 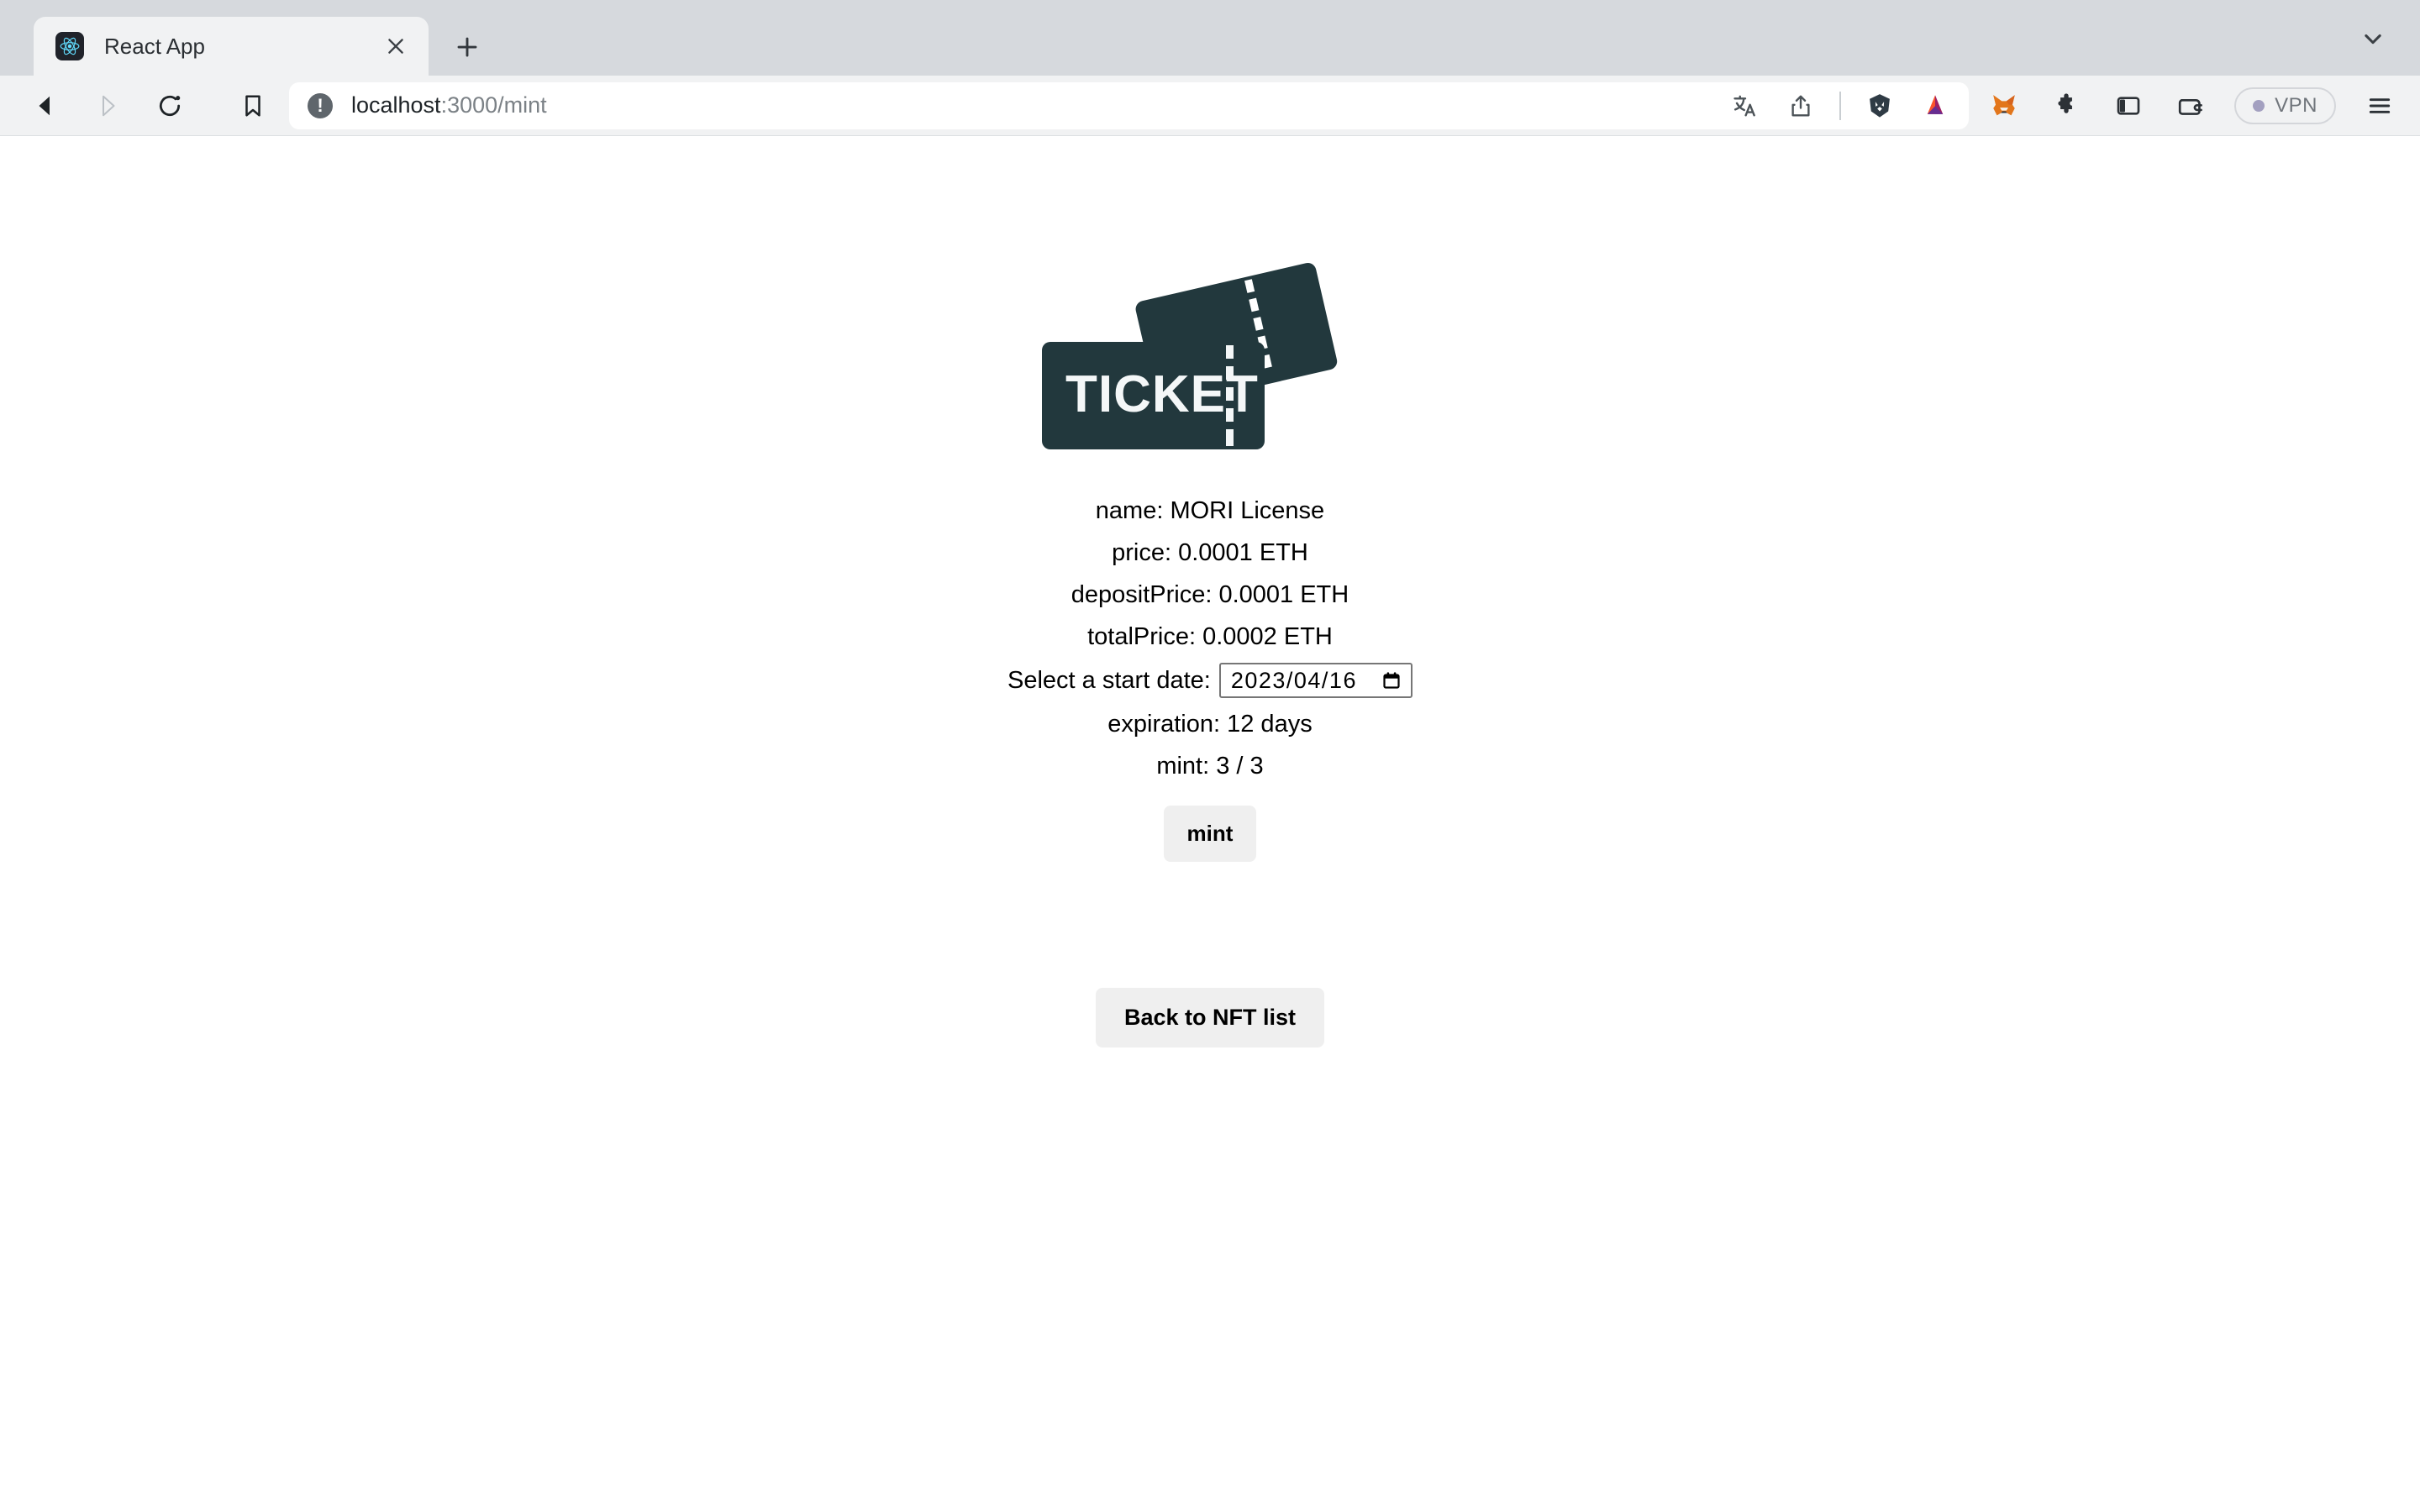 I want to click on mint-button: mint, so click(x=1210, y=834).